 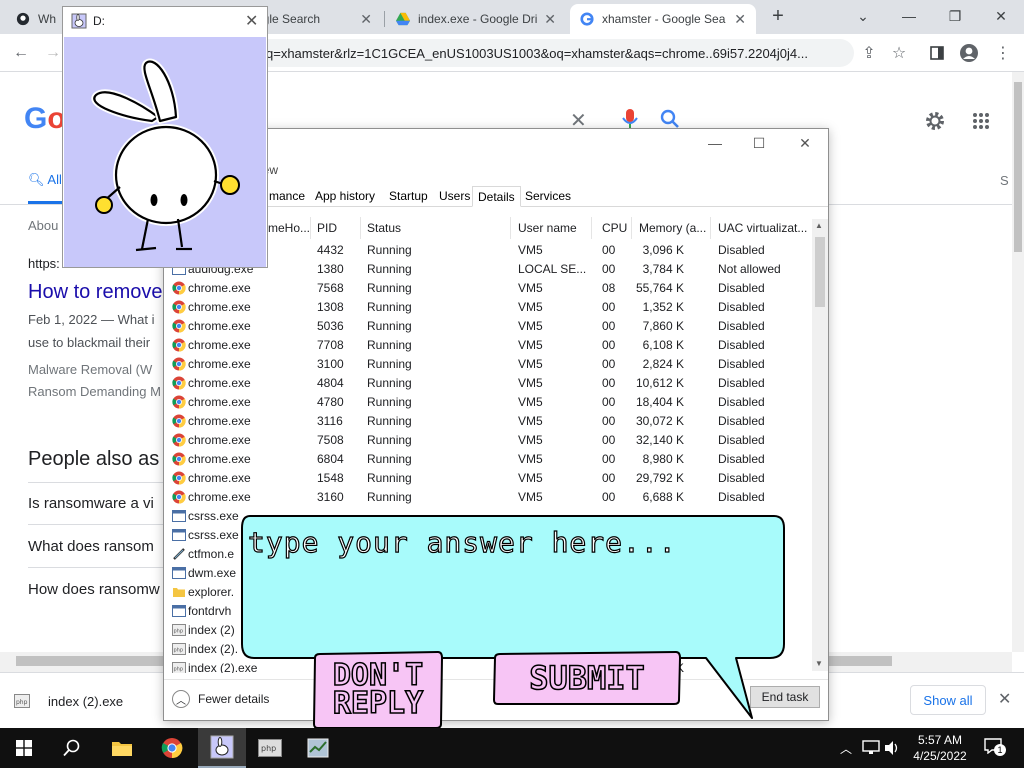 What do you see at coordinates (222, 748) in the screenshot?
I see `bunny-app-taskbar-button` at bounding box center [222, 748].